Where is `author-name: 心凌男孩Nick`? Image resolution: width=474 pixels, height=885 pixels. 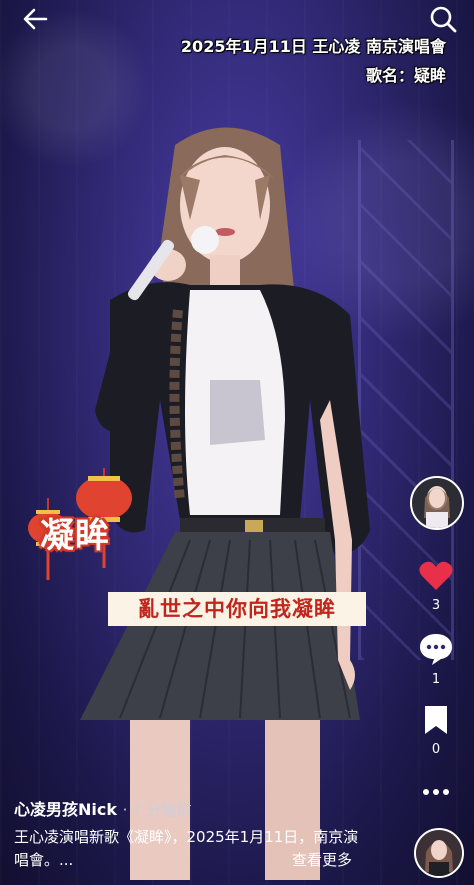 author-name: 心凌男孩Nick is located at coordinates (65, 809).